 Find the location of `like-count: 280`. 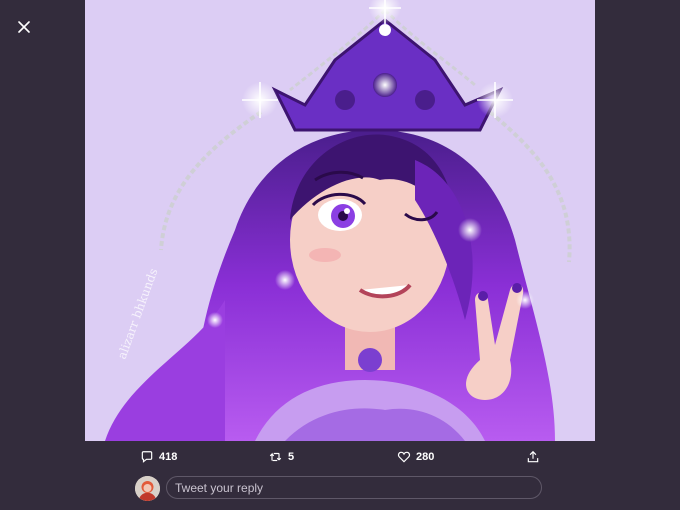

like-count: 280 is located at coordinates (425, 457).